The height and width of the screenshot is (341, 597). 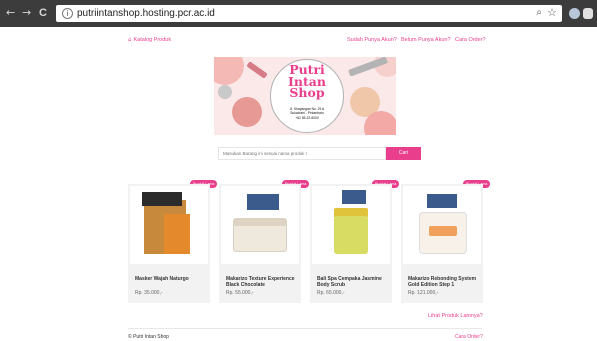 What do you see at coordinates (539, 12) in the screenshot?
I see `zoom-icon: ⌕` at bounding box center [539, 12].